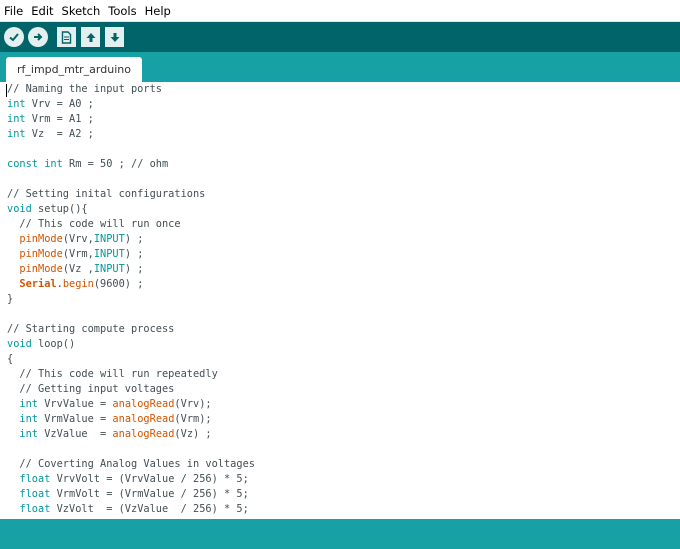  I want to click on code-line: int VrvValue = analogRead(Vrv);, so click(131, 404).